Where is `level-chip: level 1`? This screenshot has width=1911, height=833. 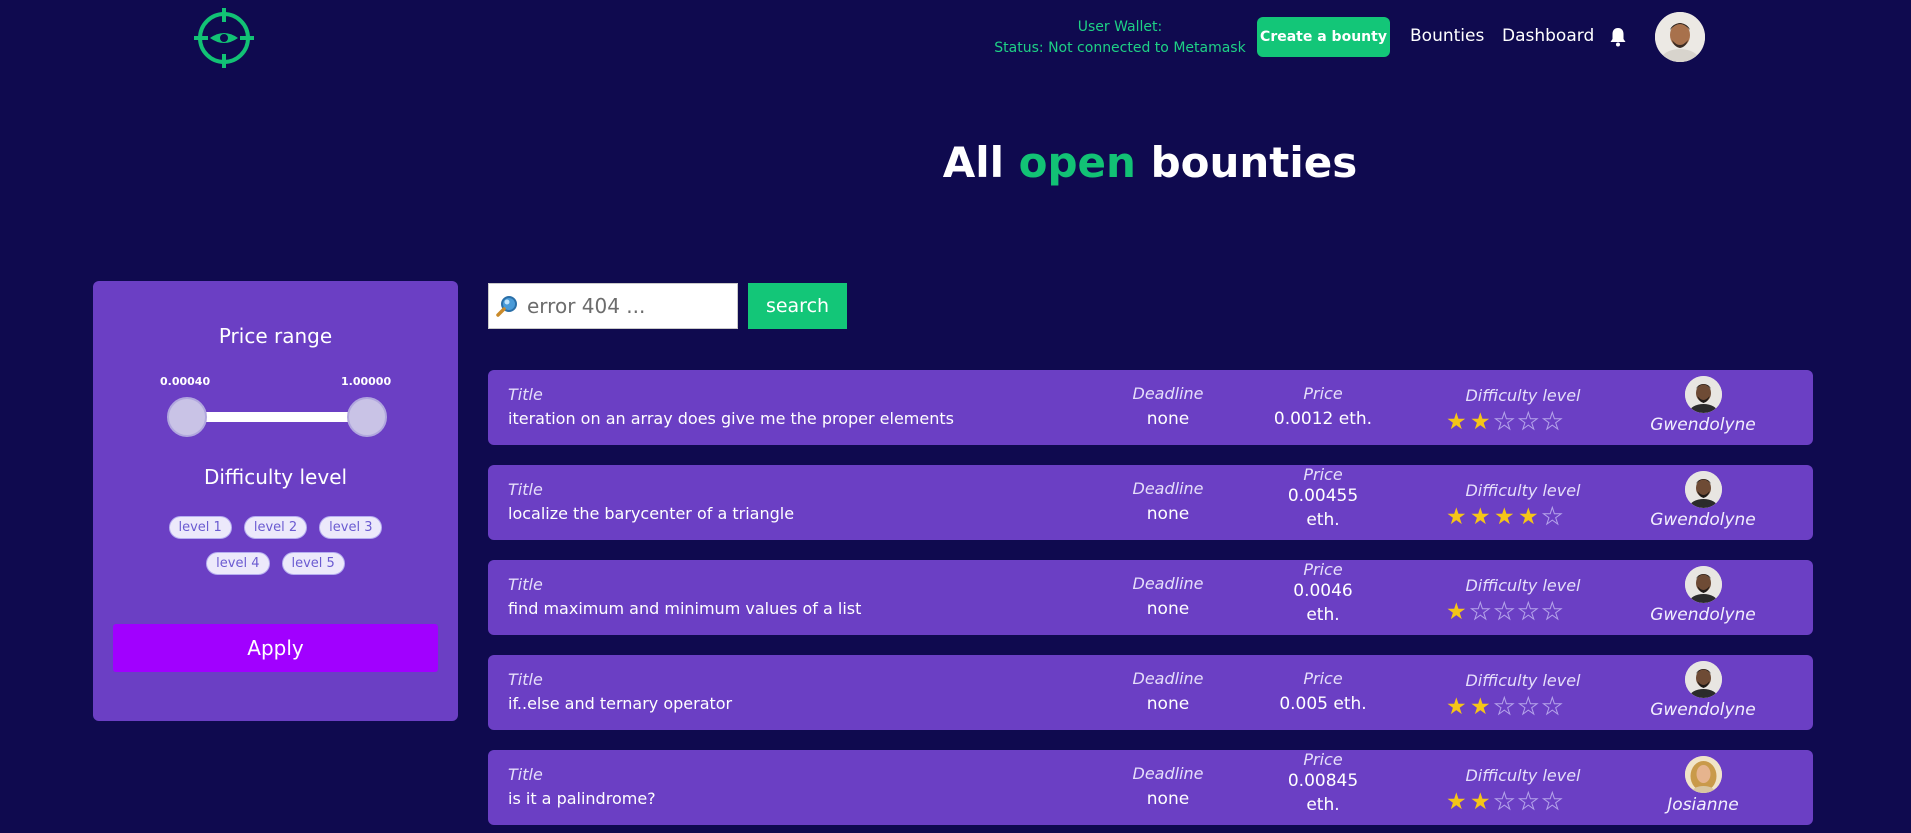
level-chip: level 1 is located at coordinates (200, 527).